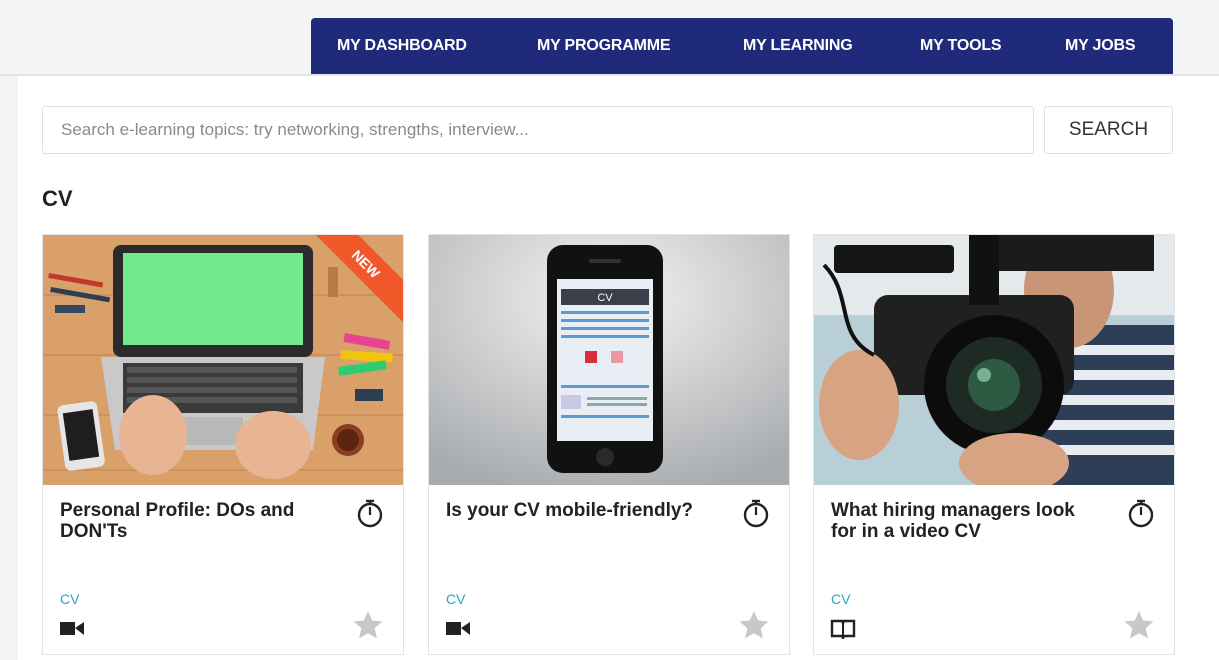 This screenshot has width=1219, height=660. Describe the element at coordinates (843, 629) in the screenshot. I see `book-icon` at that location.